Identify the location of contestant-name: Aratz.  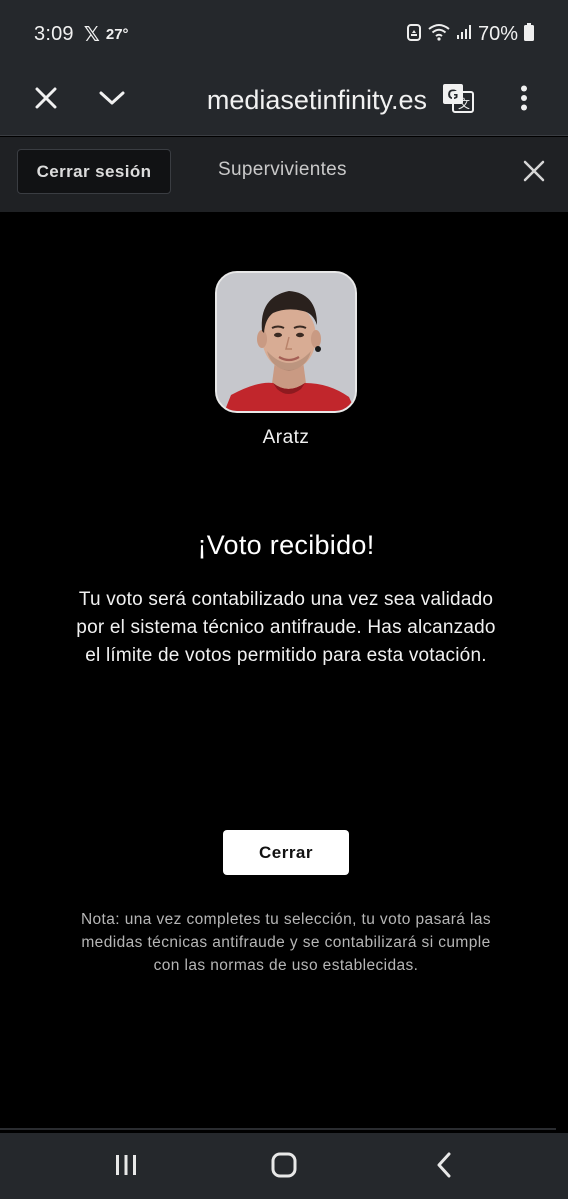
(286, 437).